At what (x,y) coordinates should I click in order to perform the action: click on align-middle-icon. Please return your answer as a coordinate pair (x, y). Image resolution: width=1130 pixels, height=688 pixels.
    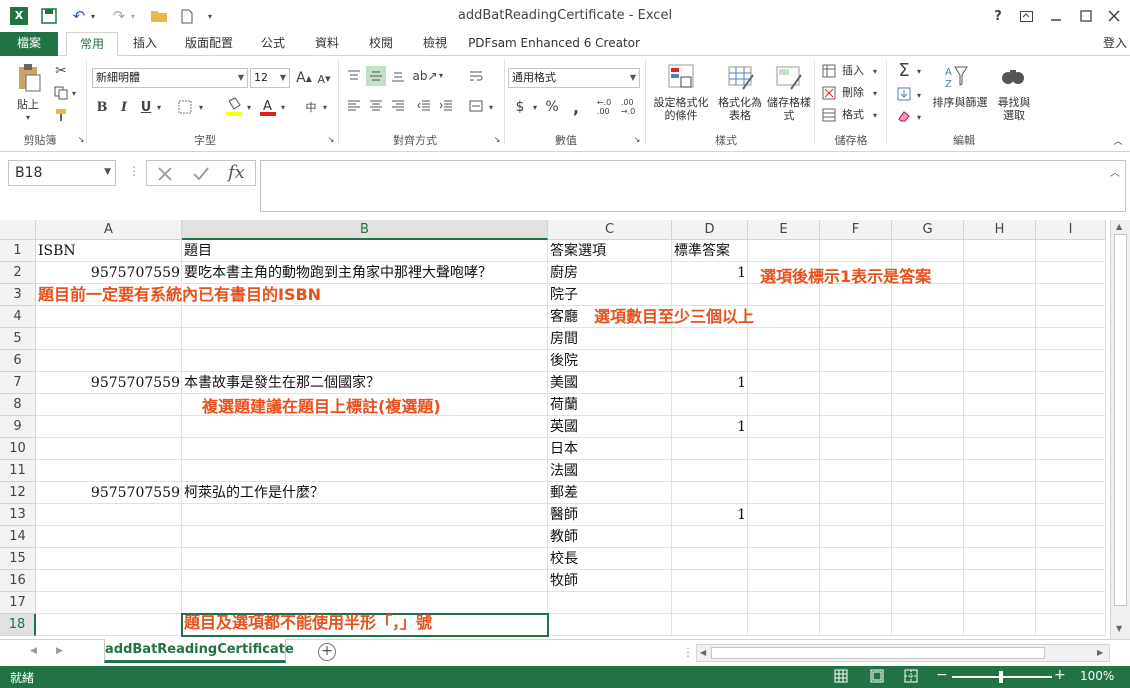
    Looking at the image, I should click on (376, 76).